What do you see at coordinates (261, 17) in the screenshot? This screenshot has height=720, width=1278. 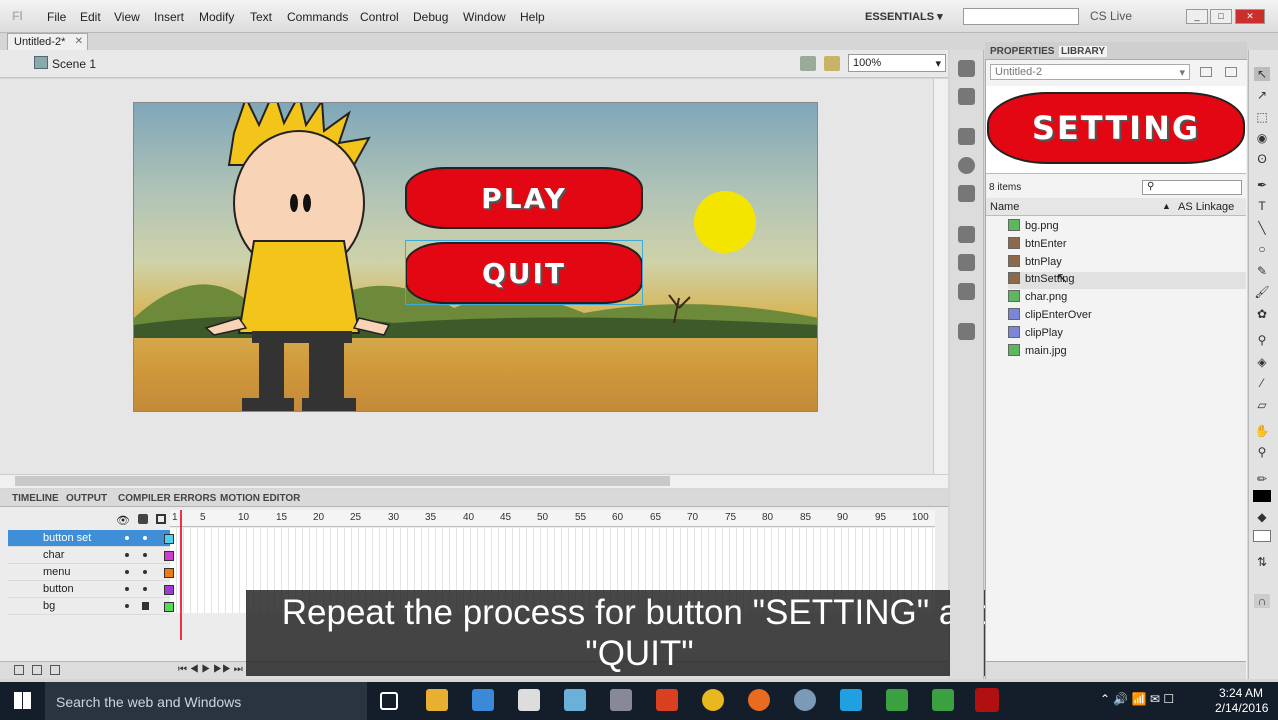 I see `menu-text: Text` at bounding box center [261, 17].